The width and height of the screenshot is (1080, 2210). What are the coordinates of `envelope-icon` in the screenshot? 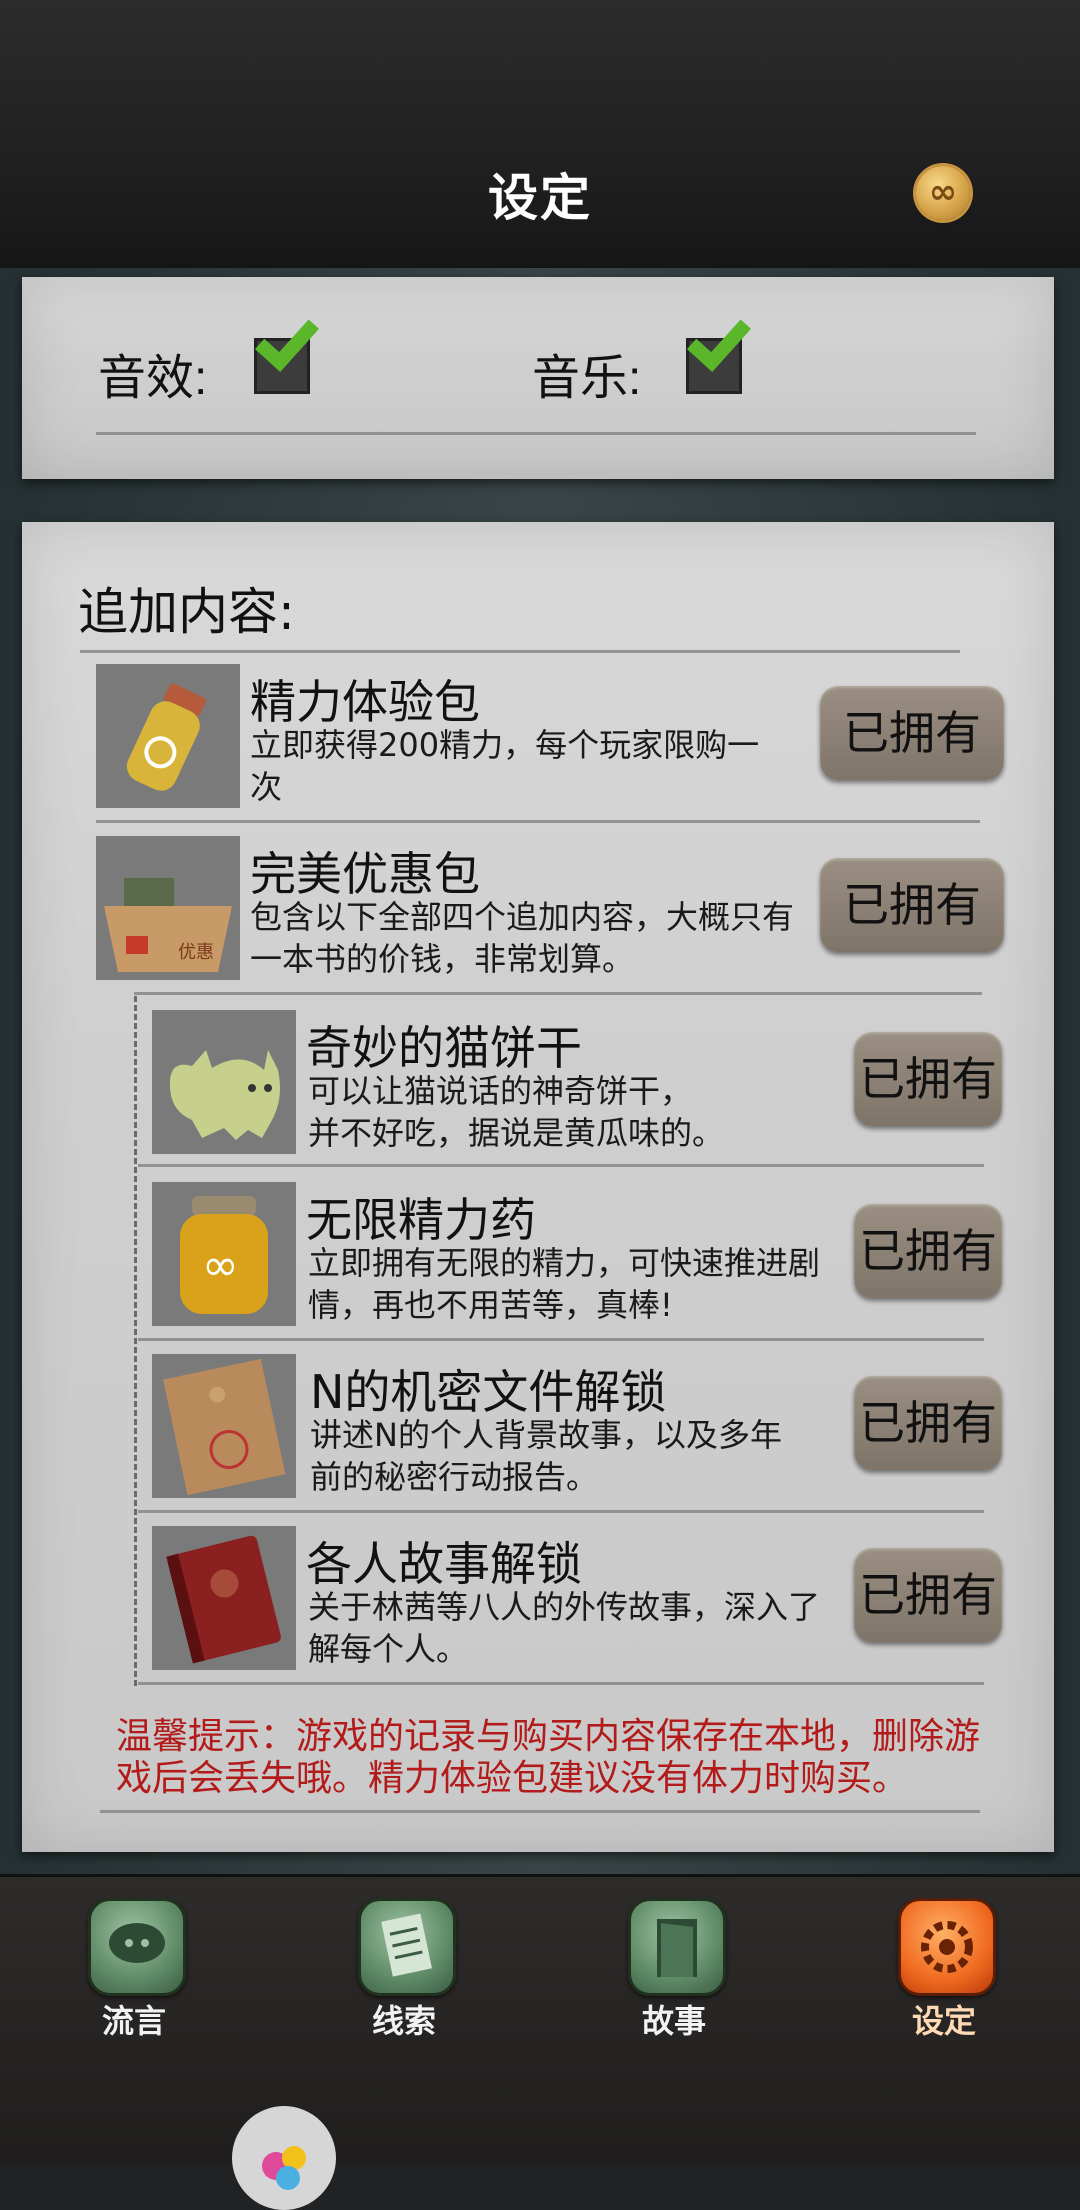 It's located at (224, 1426).